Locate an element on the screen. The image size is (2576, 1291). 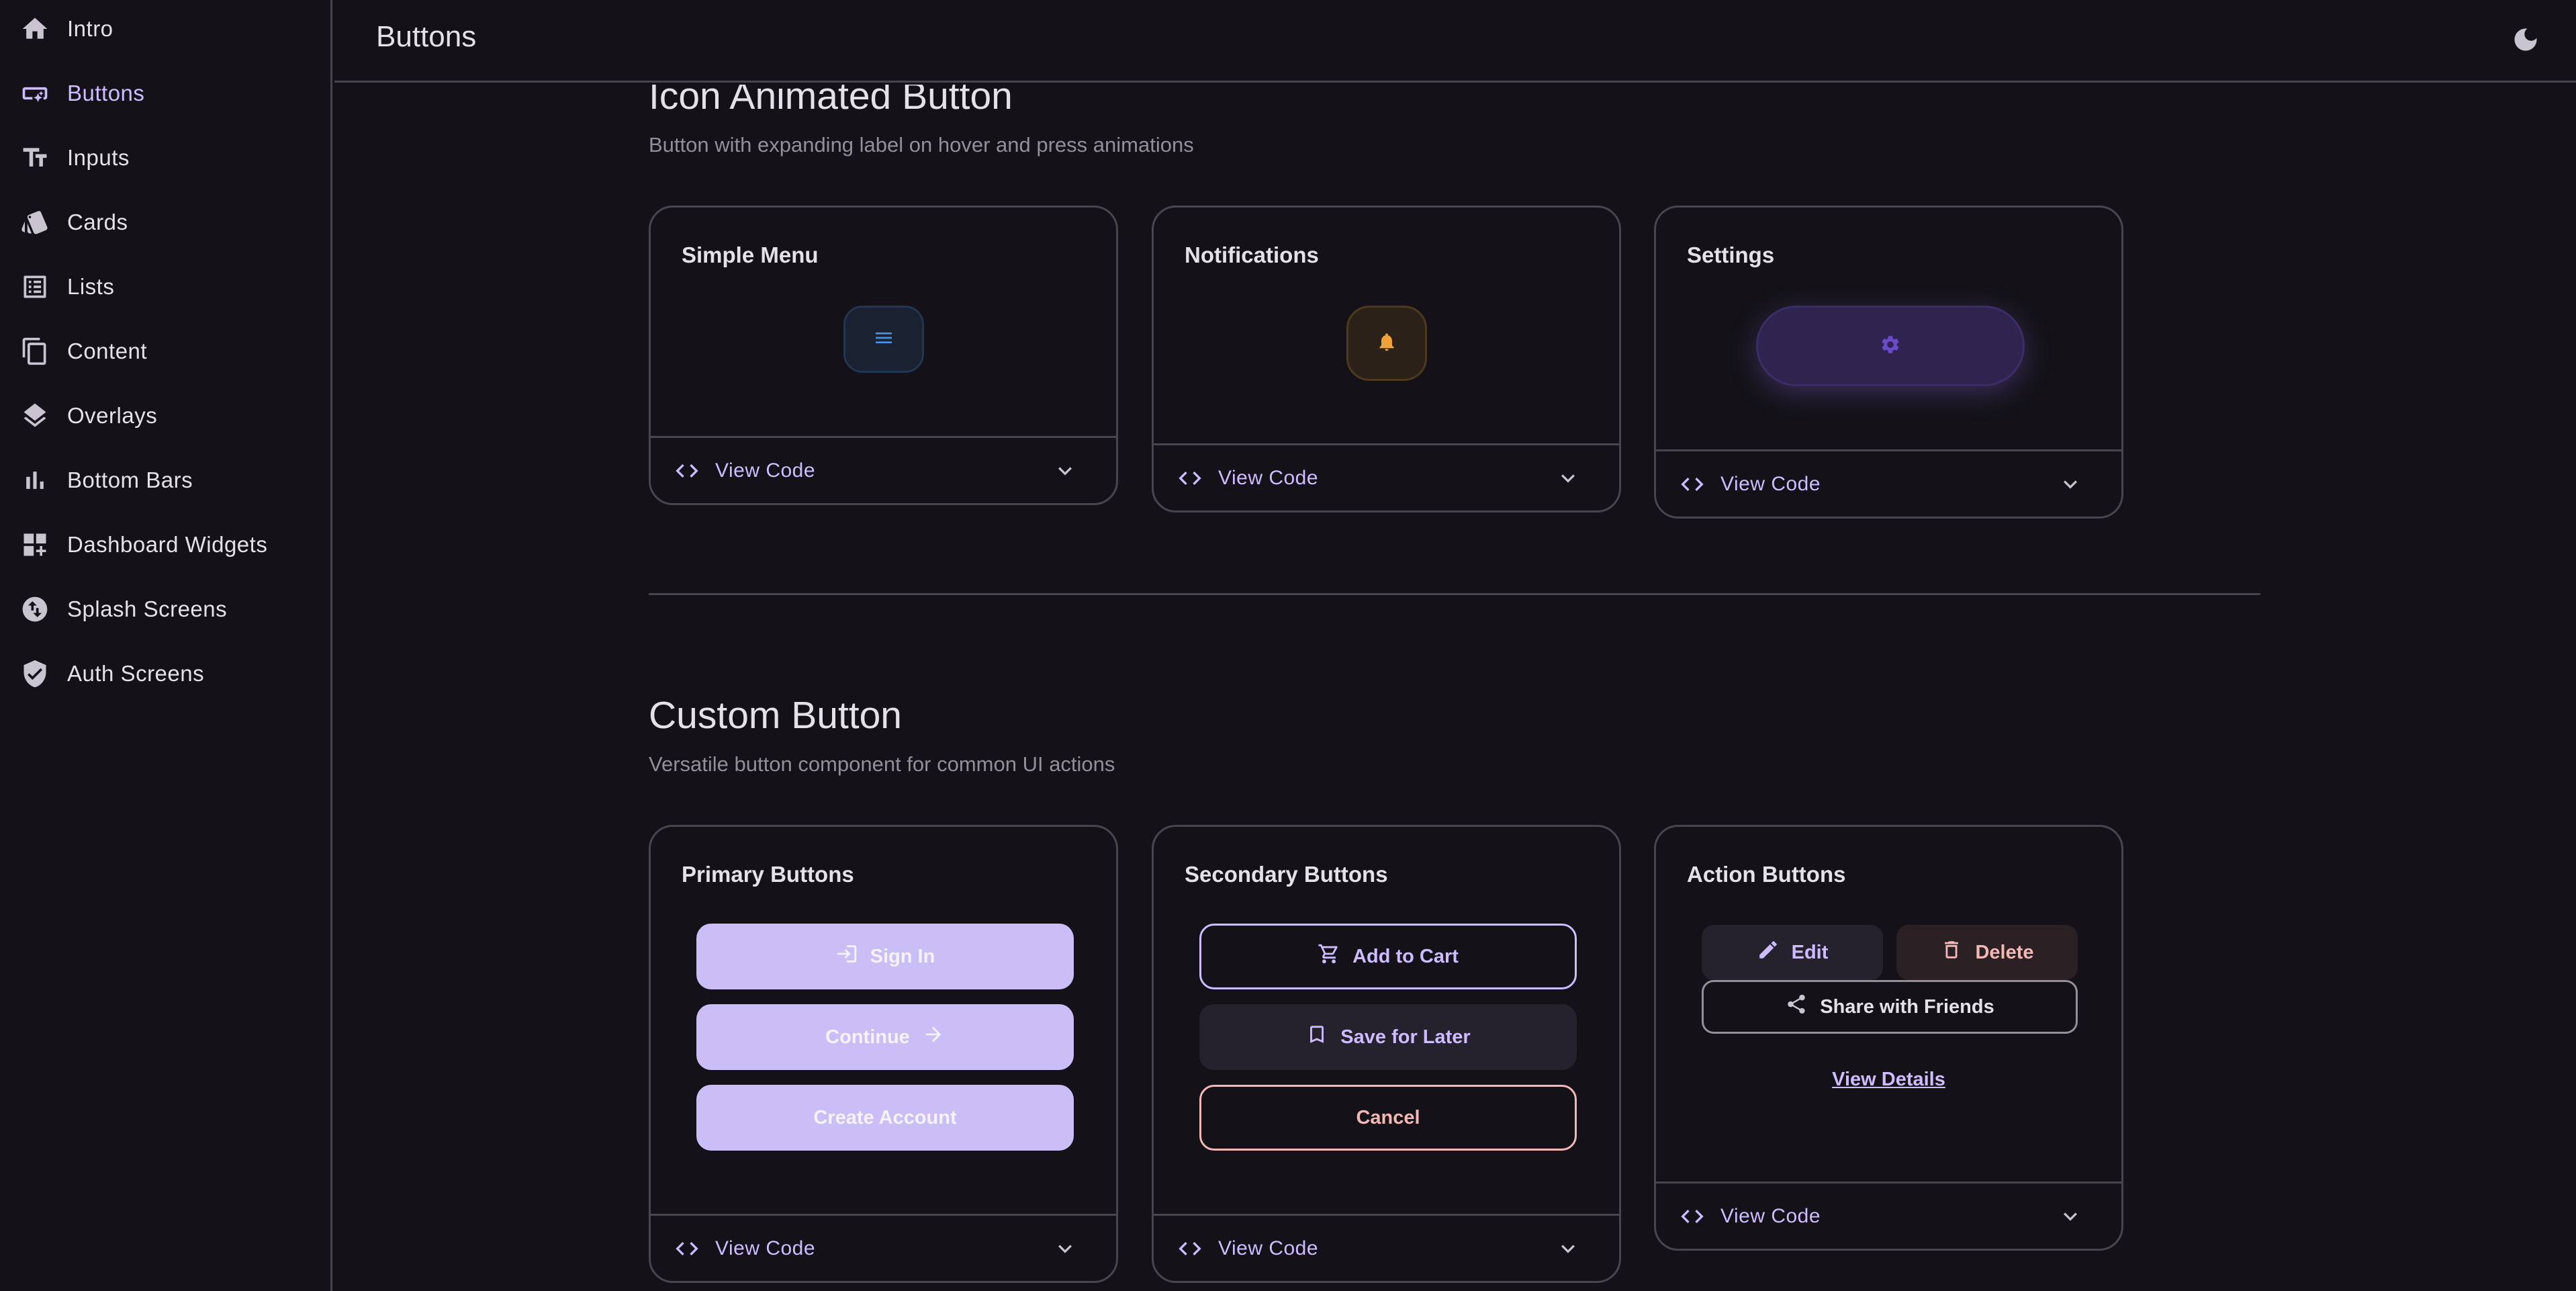
bookmark-icon is located at coordinates (1316, 1037).